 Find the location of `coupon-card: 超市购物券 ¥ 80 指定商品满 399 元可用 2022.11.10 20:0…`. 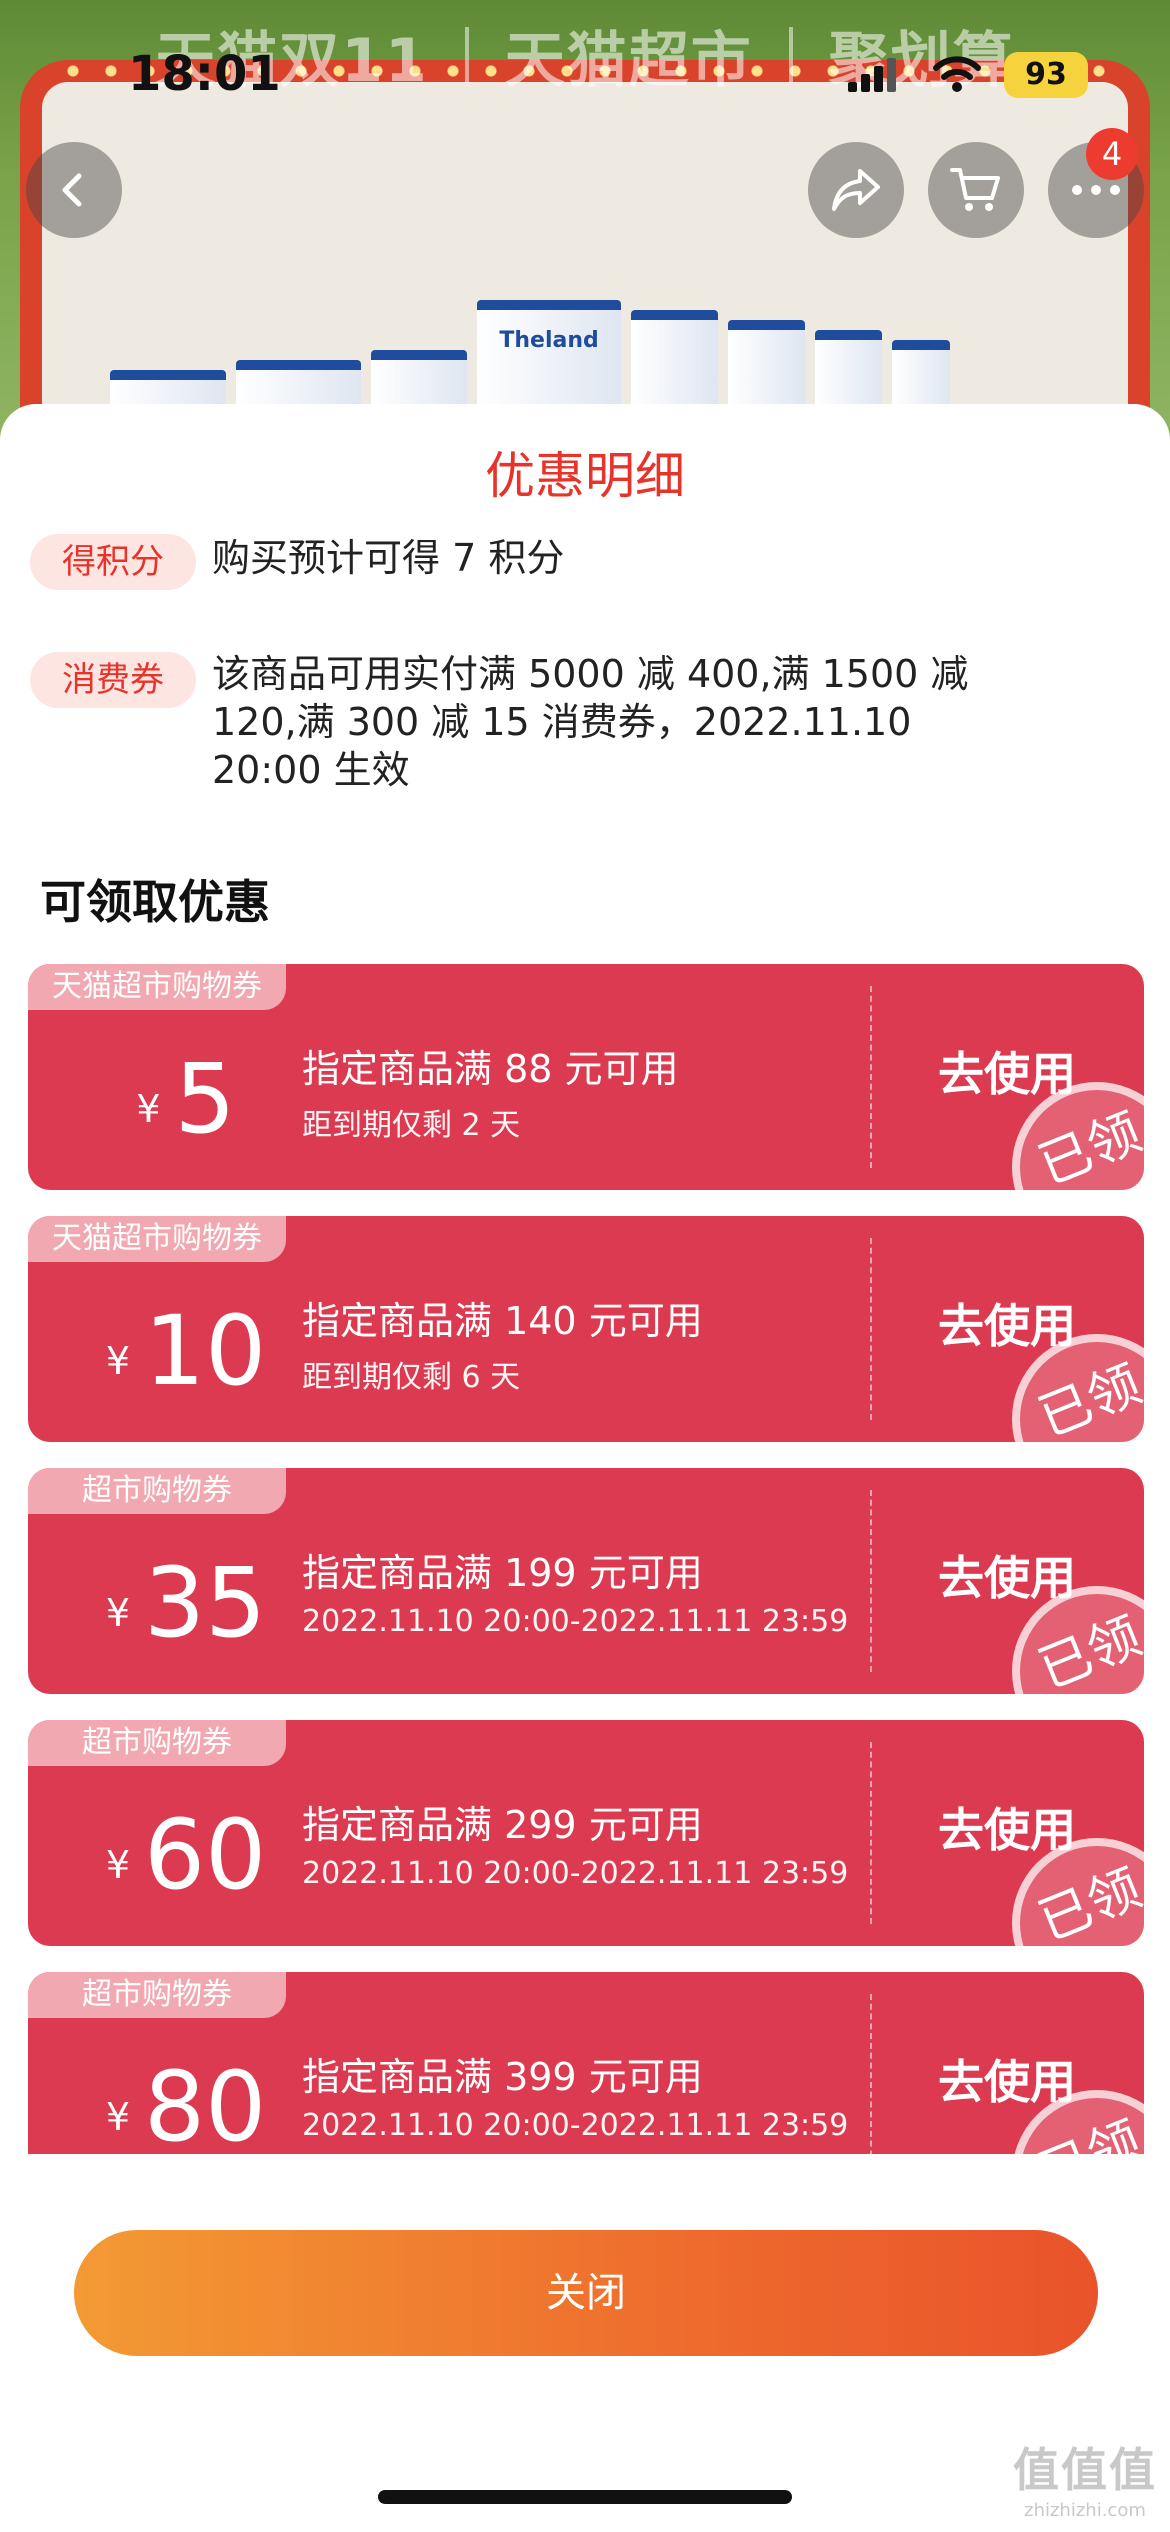

coupon-card: 超市购物券 ¥ 80 指定商品满 399 元可用 2022.11.10 20:0… is located at coordinates (586, 2063).